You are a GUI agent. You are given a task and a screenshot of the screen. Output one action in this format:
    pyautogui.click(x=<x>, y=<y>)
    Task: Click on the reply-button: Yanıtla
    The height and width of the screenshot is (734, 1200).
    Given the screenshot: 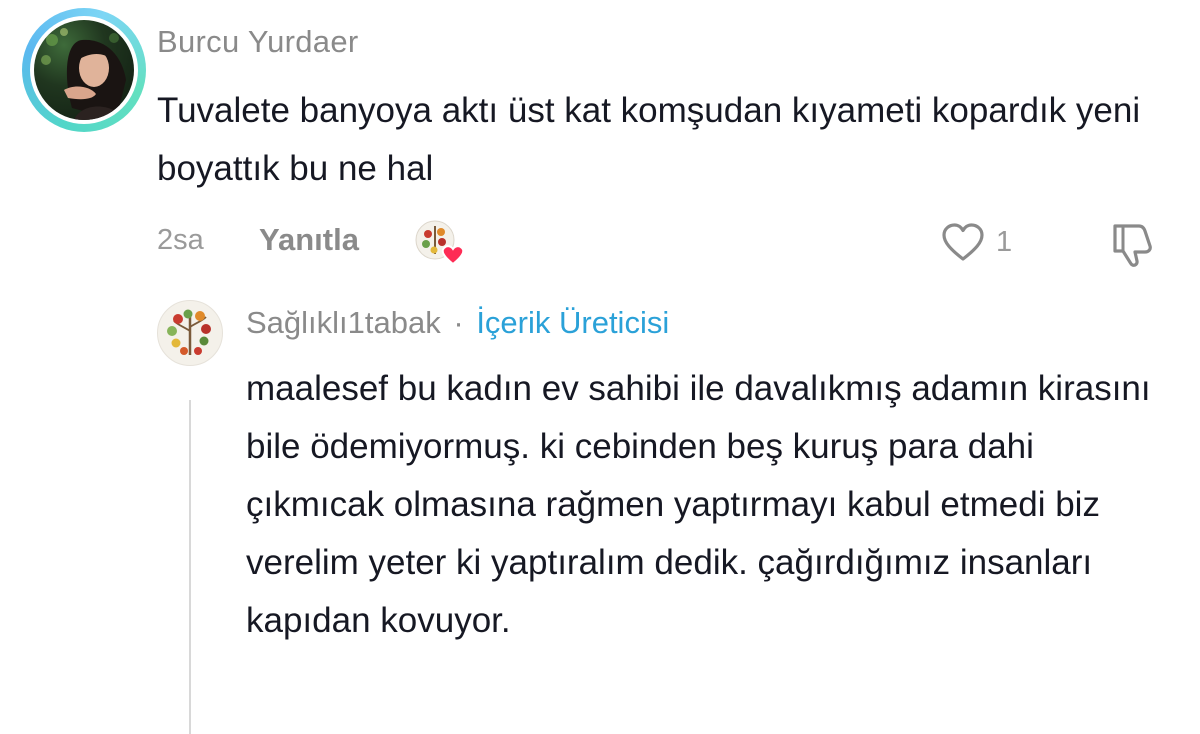 What is the action you would take?
    pyautogui.click(x=309, y=240)
    